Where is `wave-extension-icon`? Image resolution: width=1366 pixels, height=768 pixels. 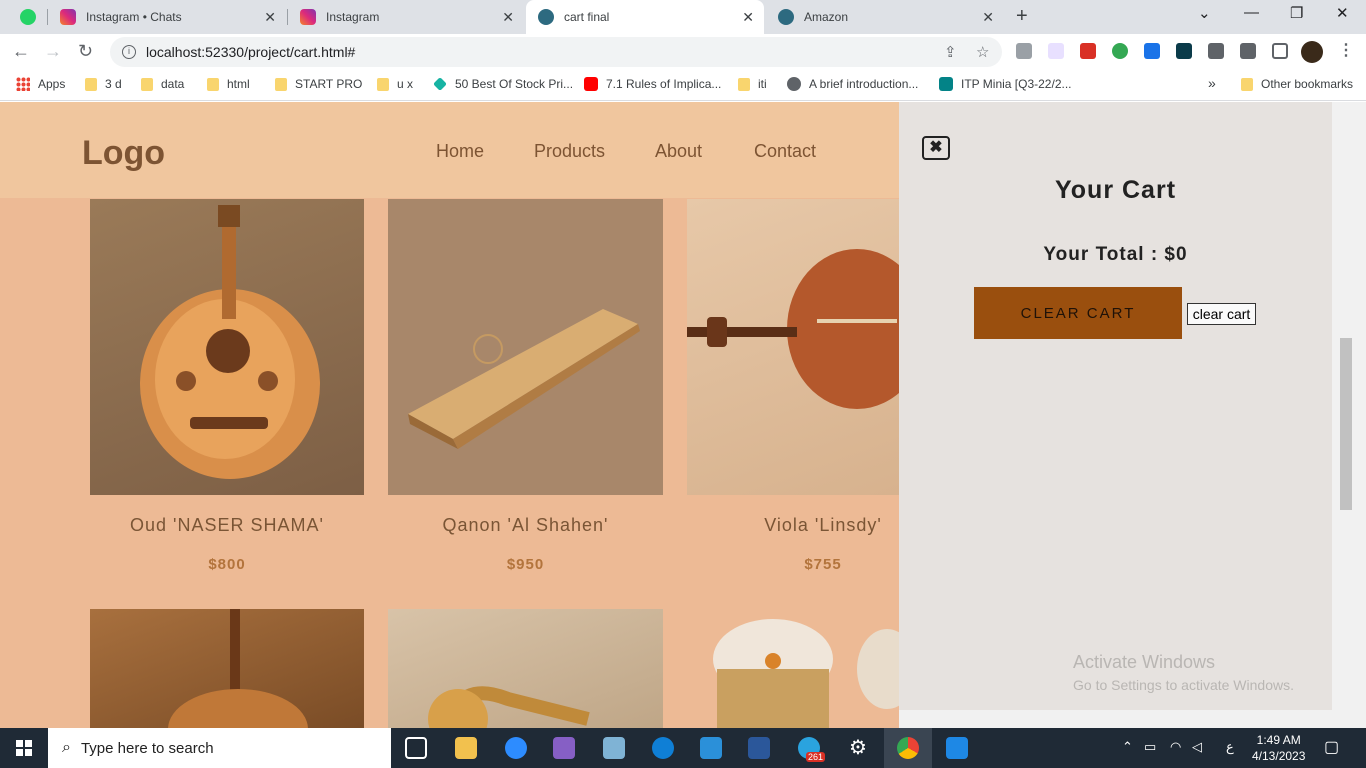
wave-extension-icon is located at coordinates (1152, 51).